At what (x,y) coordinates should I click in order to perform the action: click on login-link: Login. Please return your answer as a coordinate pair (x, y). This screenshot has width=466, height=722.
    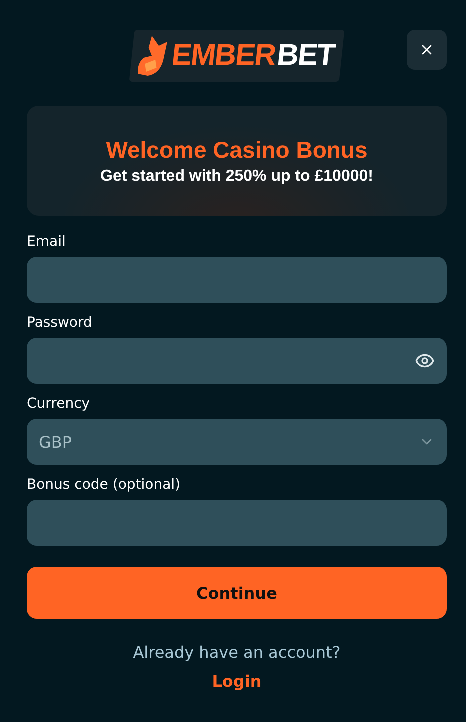
    Looking at the image, I should click on (237, 681).